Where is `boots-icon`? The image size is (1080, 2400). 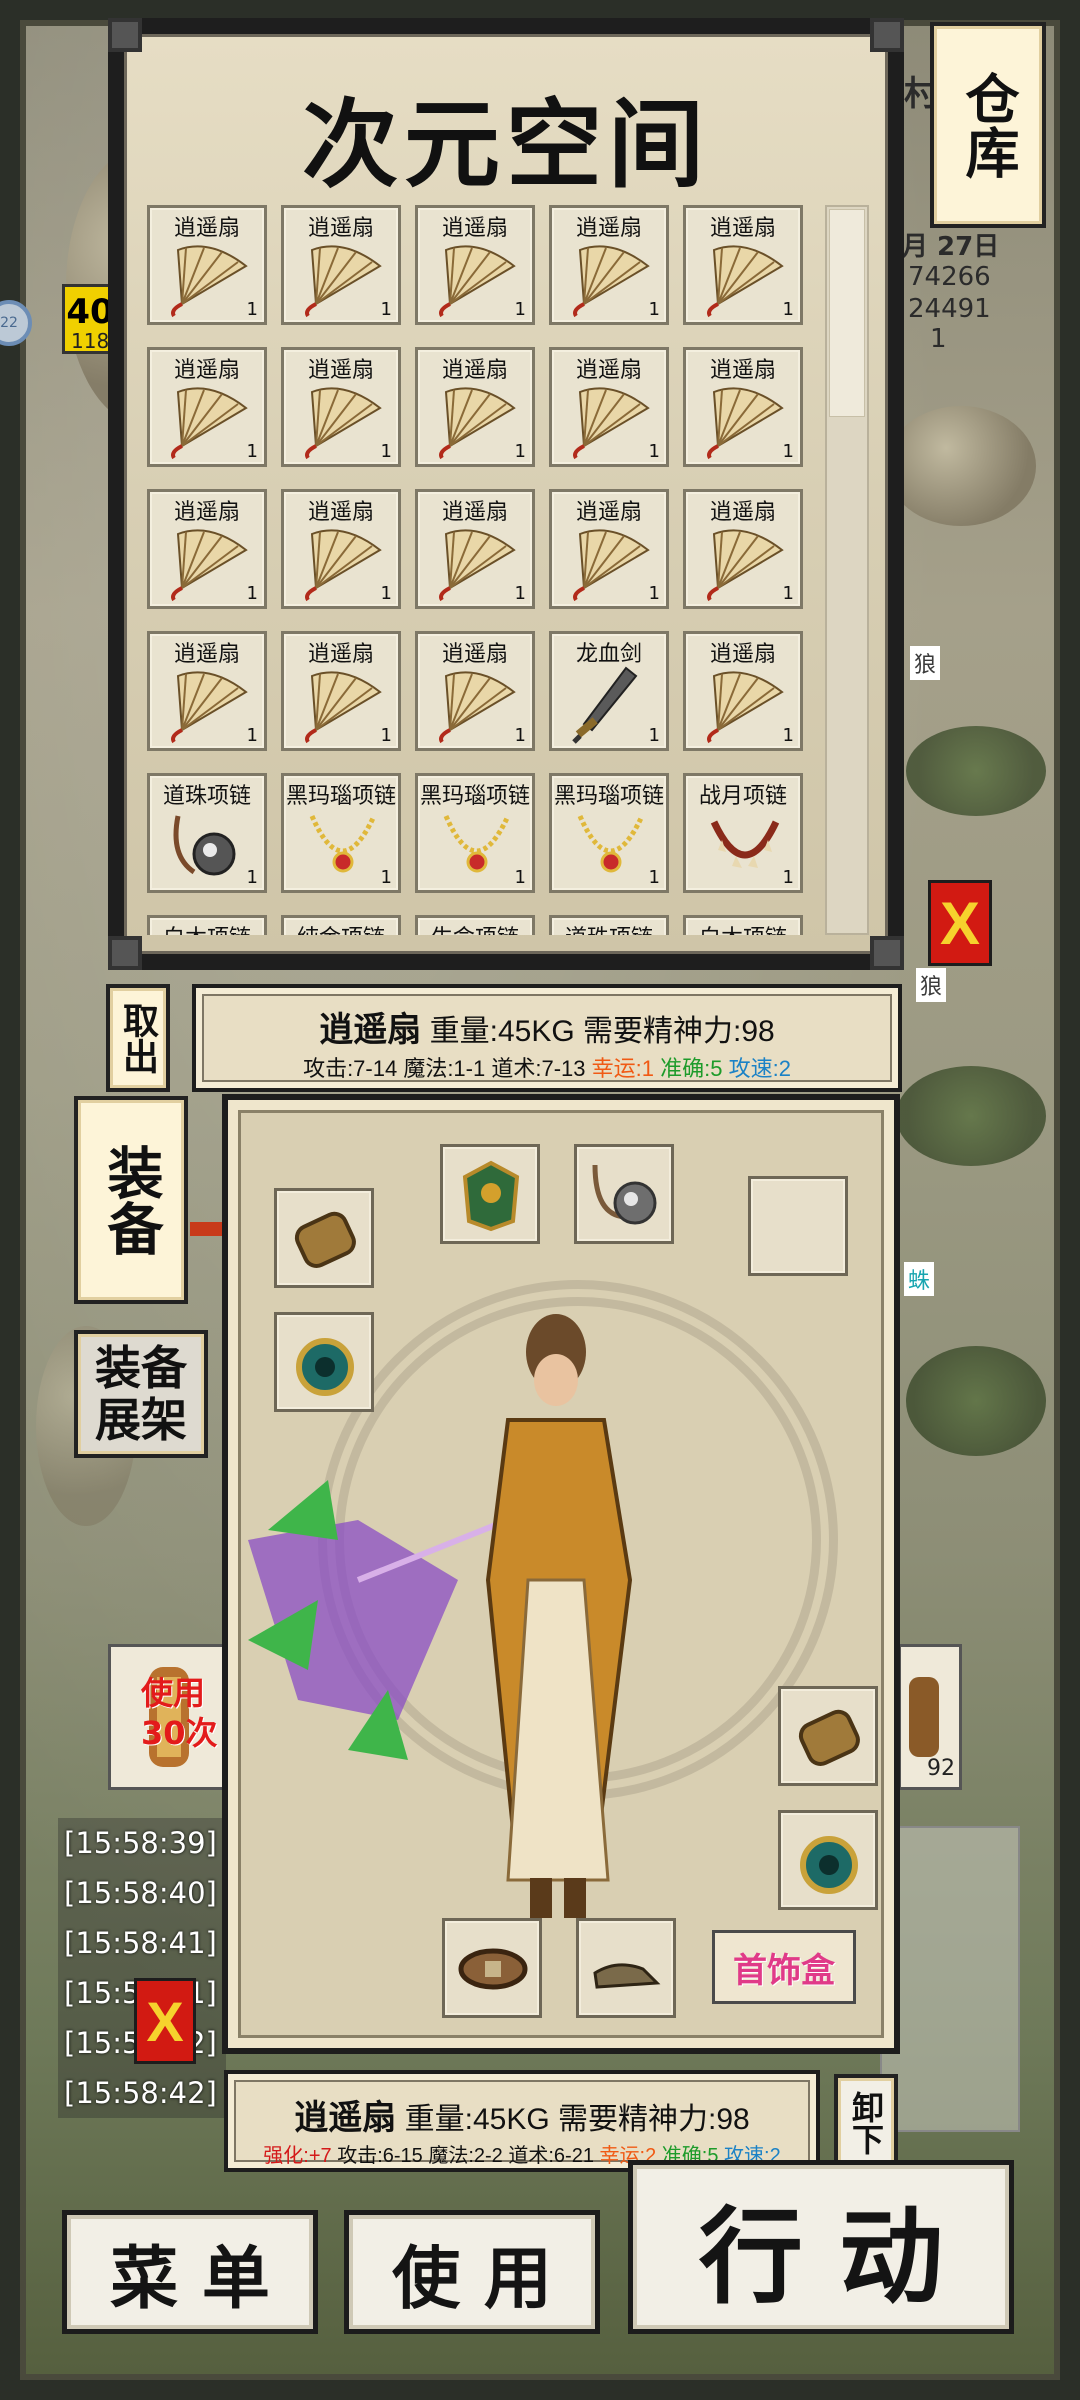
boots-icon is located at coordinates (627, 1976).